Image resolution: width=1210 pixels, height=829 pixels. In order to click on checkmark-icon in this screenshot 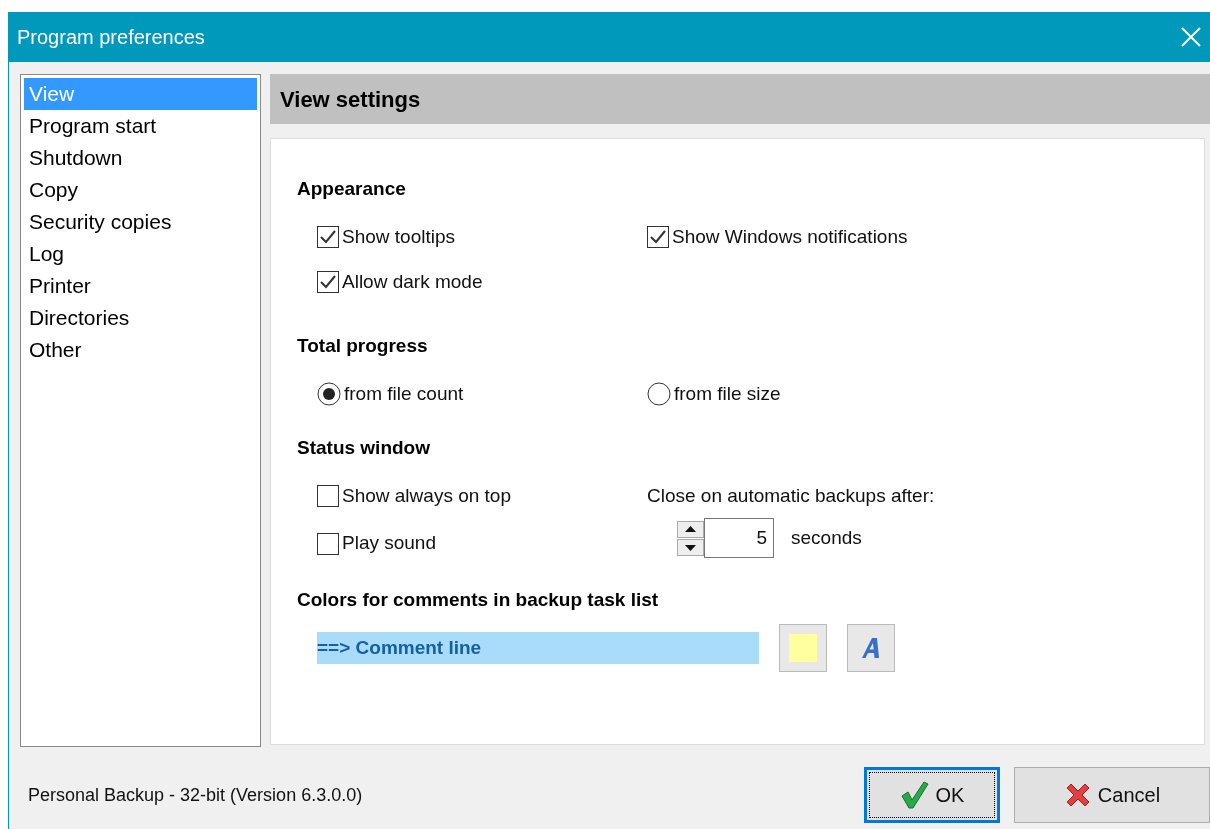, I will do `click(914, 795)`.